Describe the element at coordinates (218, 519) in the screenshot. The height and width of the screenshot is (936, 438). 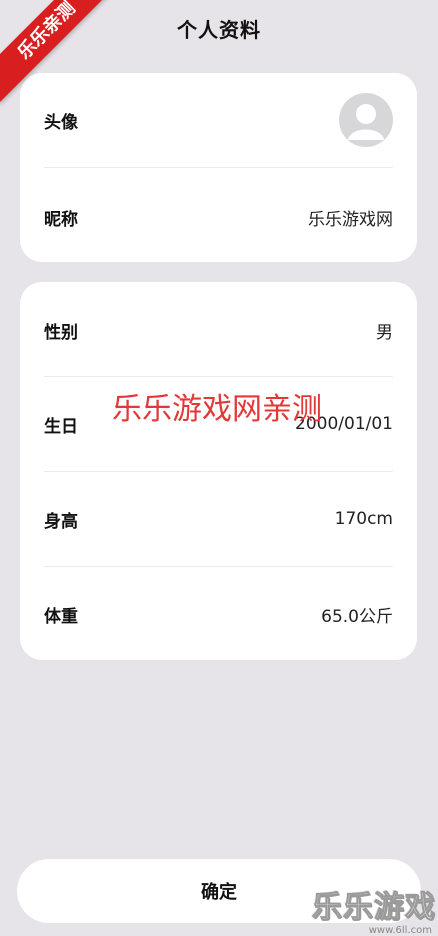
I see `height-row: 身高 170cm` at that location.